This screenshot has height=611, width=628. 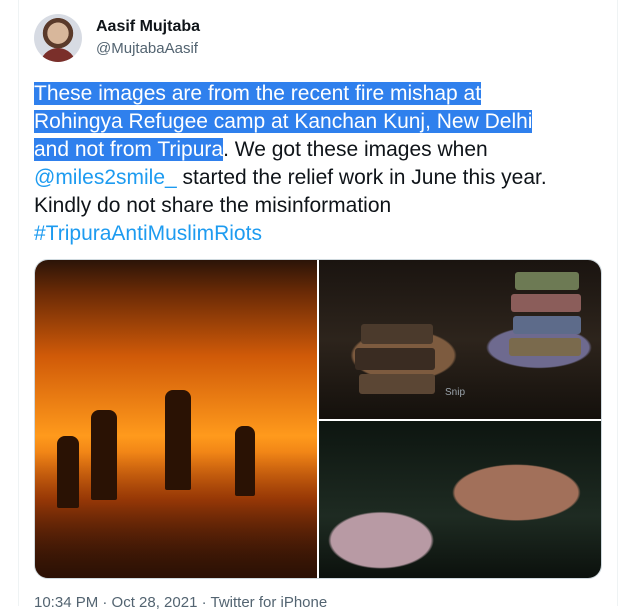 What do you see at coordinates (58, 38) in the screenshot?
I see `avatar` at bounding box center [58, 38].